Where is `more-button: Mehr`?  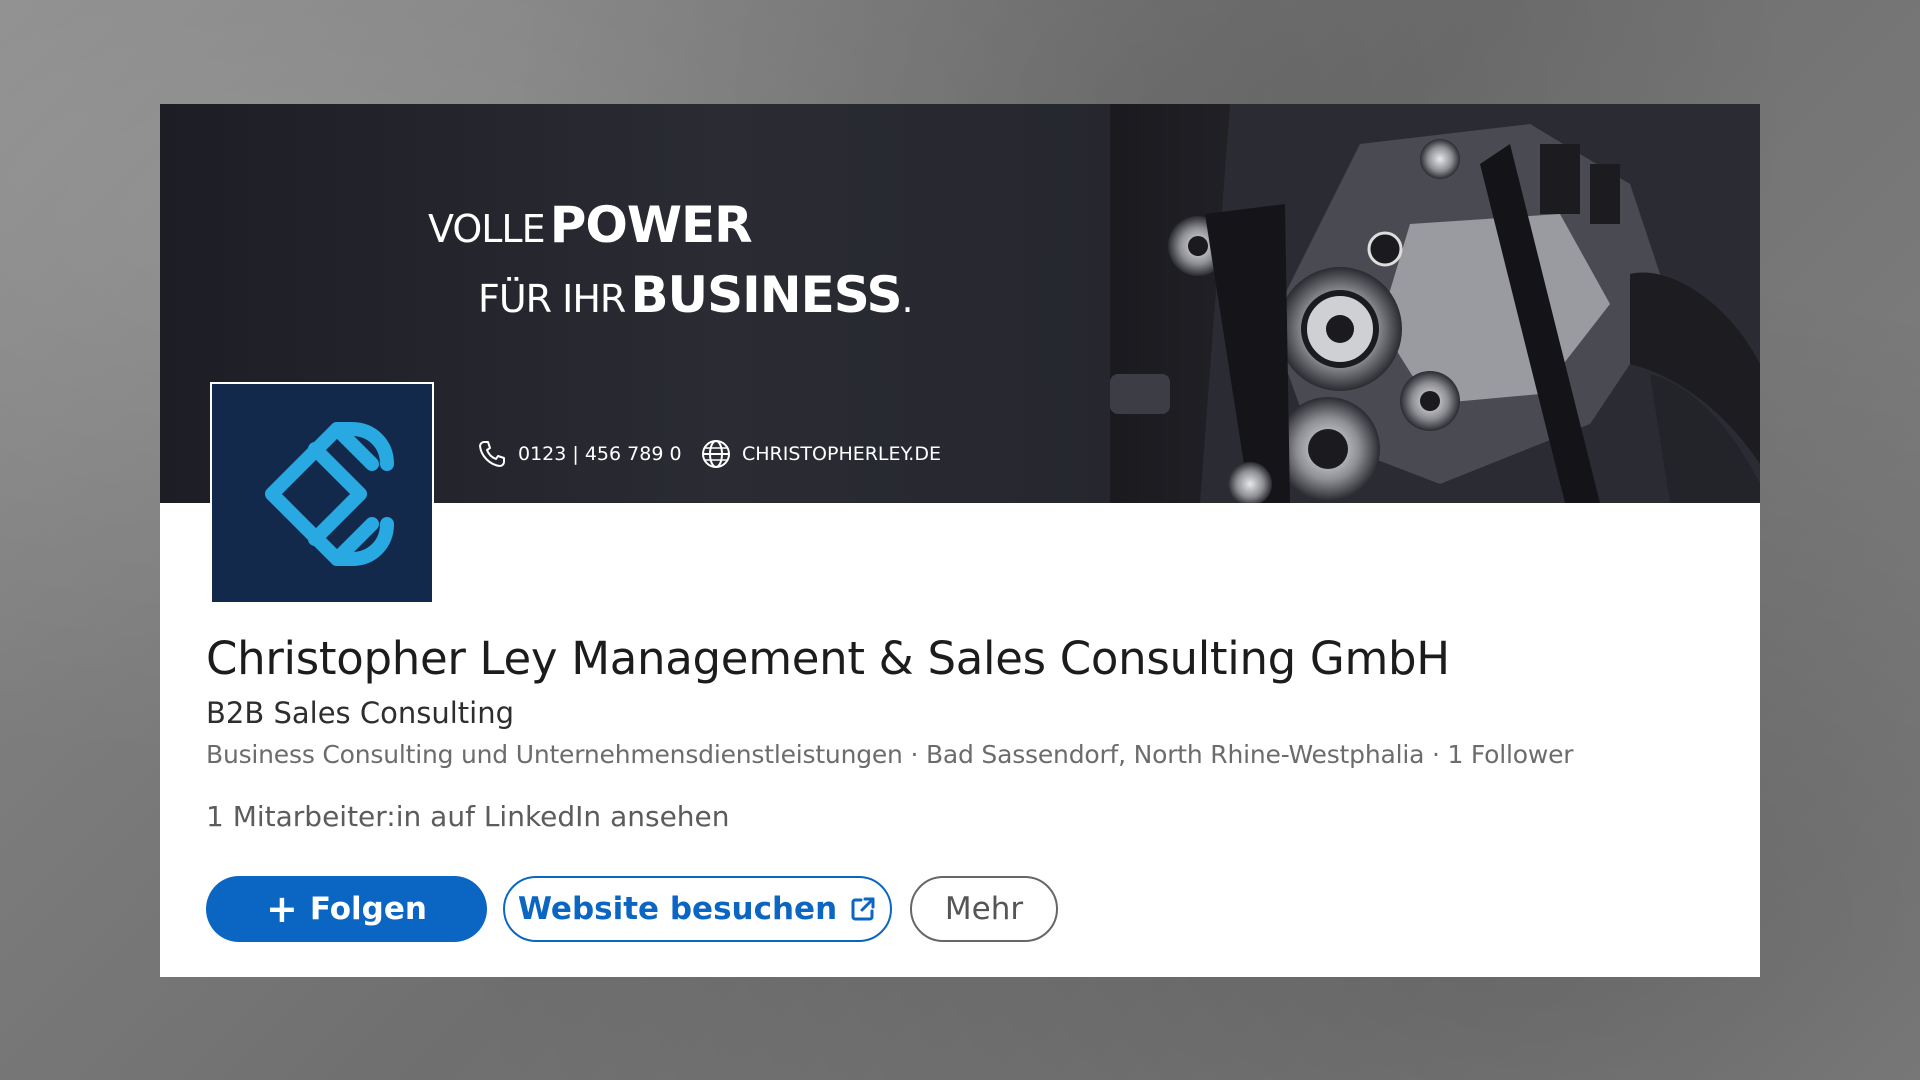 more-button: Mehr is located at coordinates (984, 909).